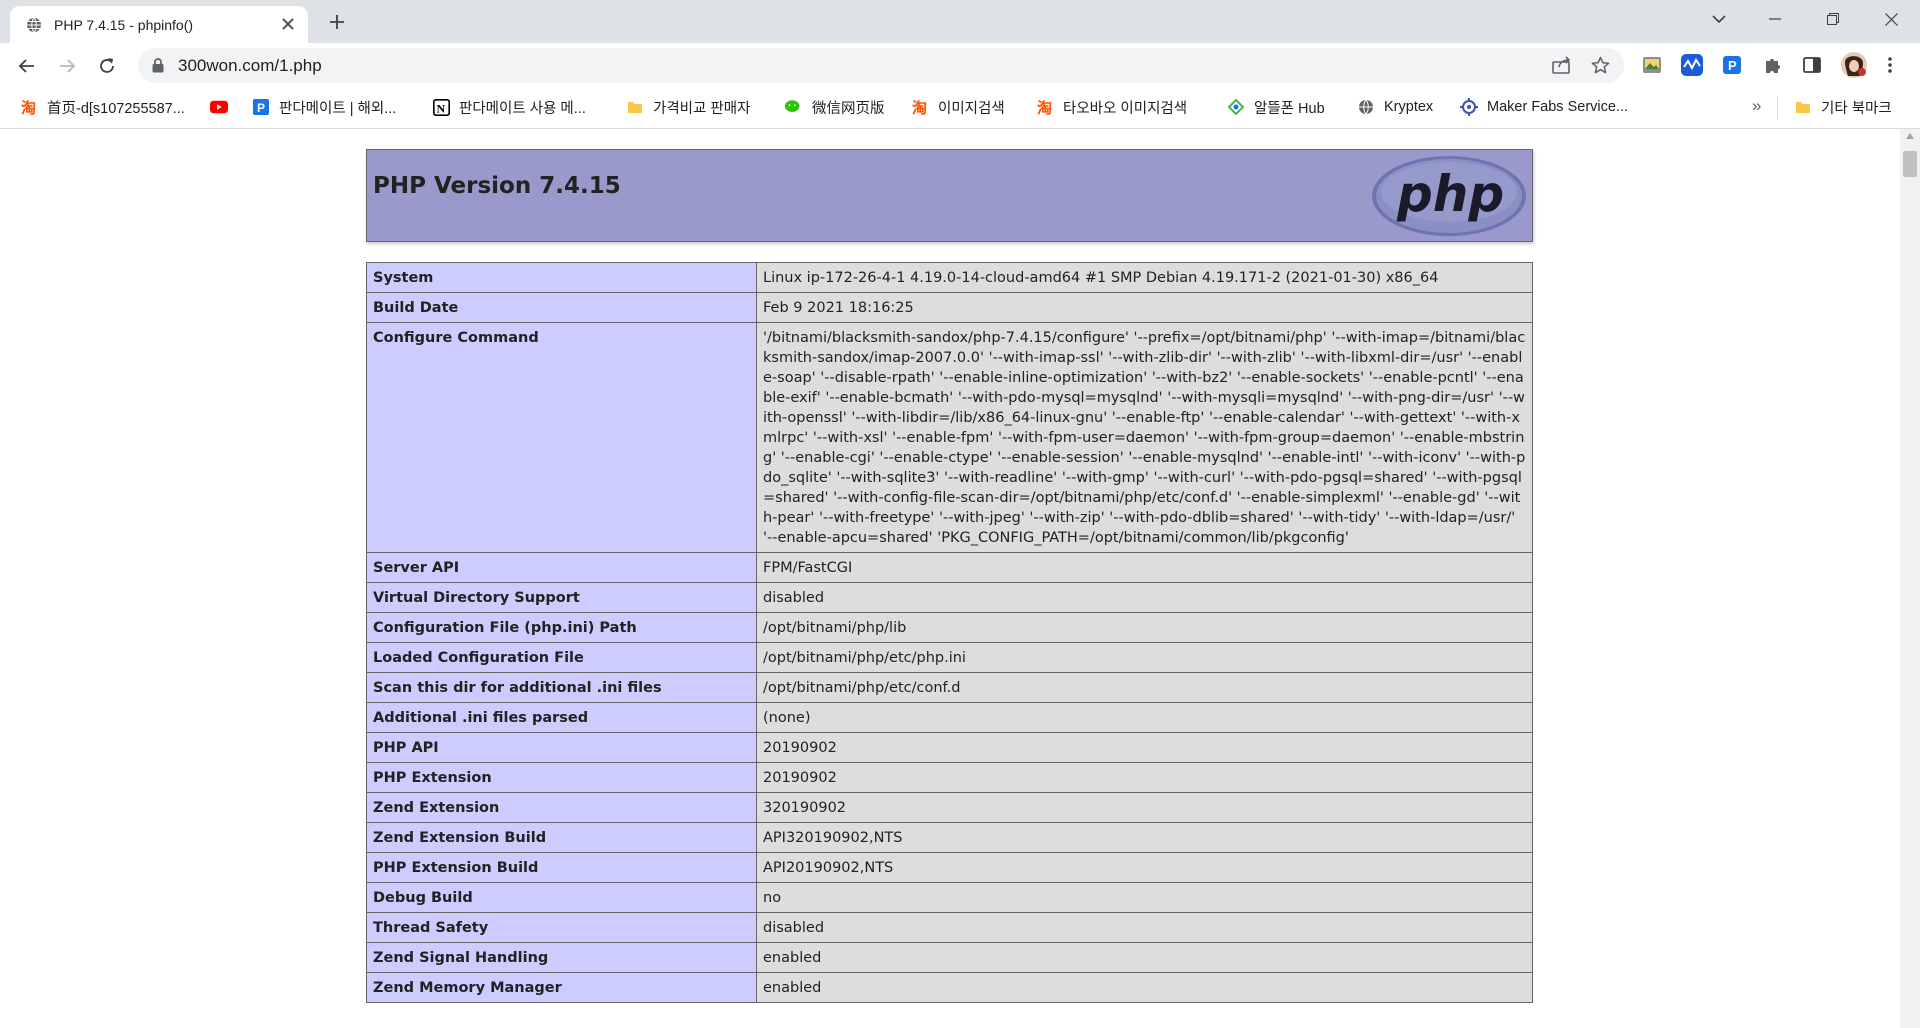 The image size is (1920, 1028). I want to click on active-tab: PHP 7.4.15 - phpinfo(), so click(159, 24).